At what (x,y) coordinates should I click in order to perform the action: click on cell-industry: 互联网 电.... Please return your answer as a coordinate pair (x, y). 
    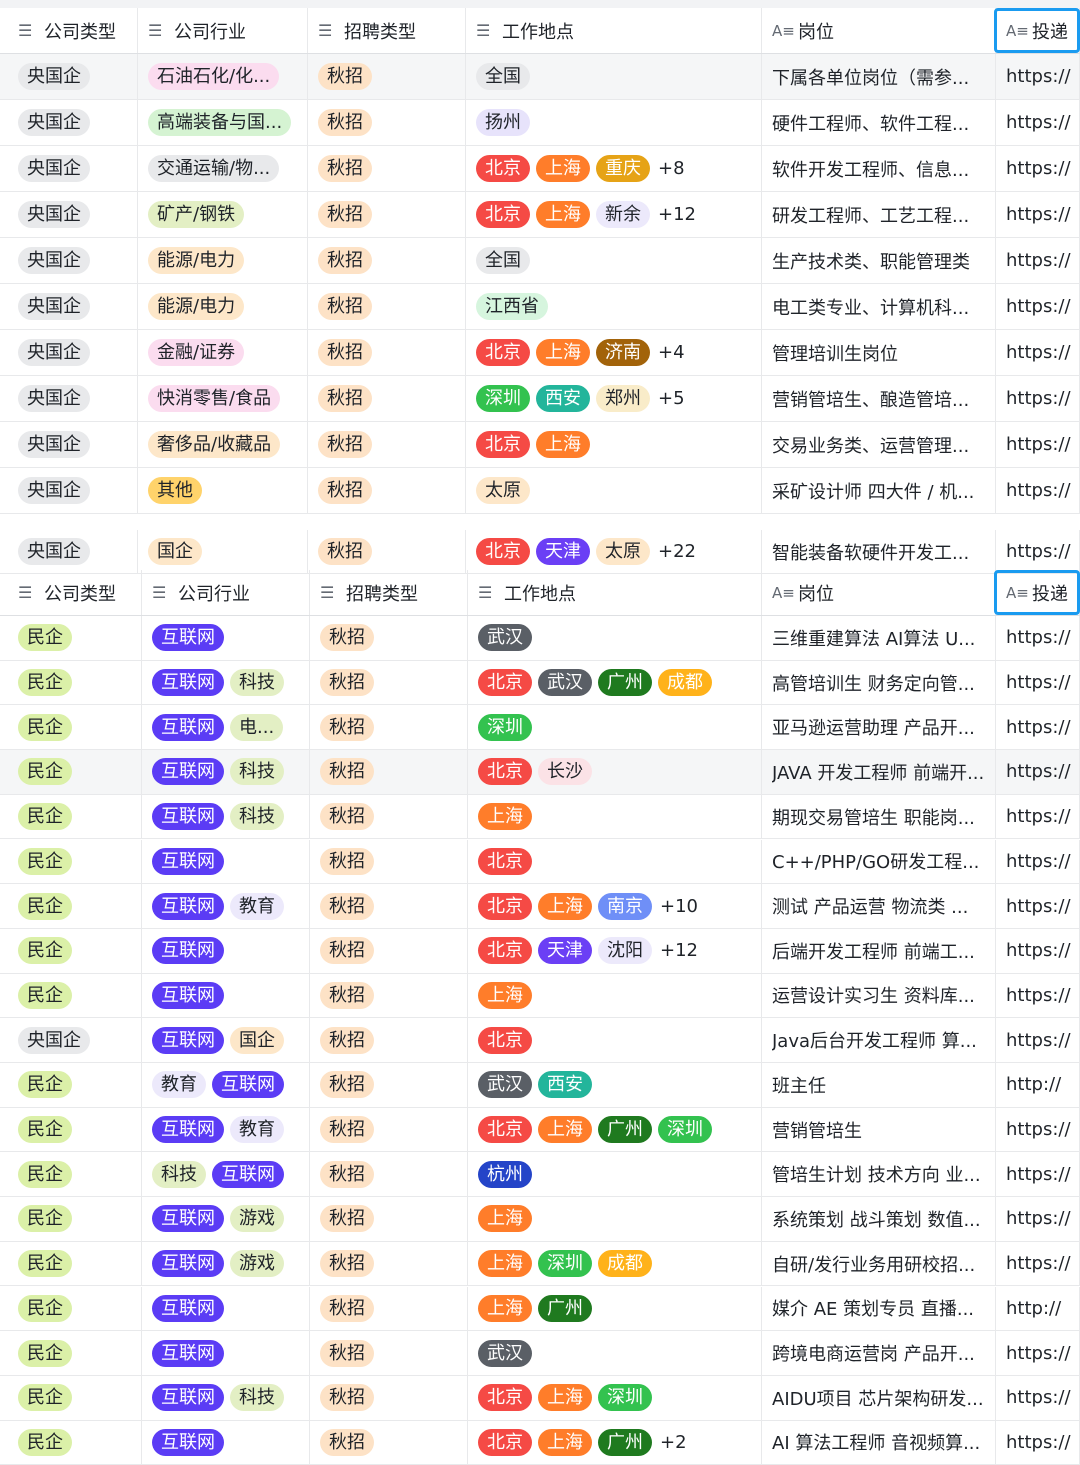
    Looking at the image, I should click on (226, 727).